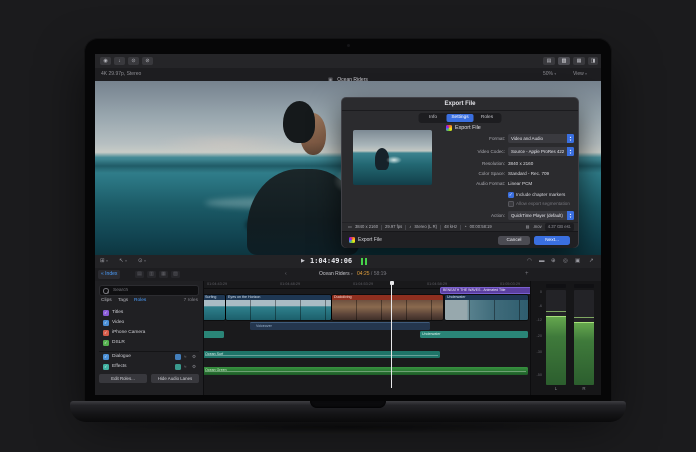  Describe the element at coordinates (392, 157) in the screenshot. I see `export-preview-thumbnail` at that location.